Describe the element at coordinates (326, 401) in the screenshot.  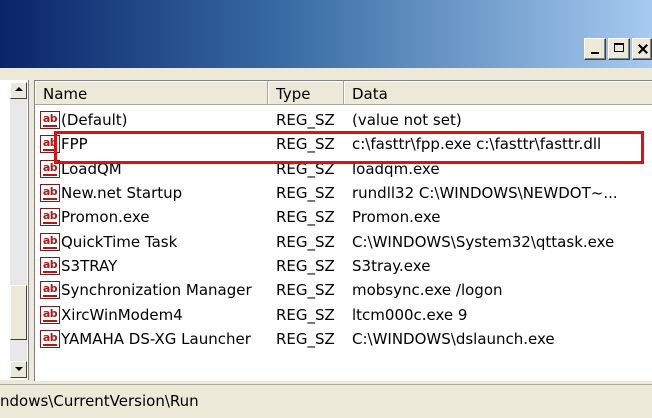
I see `status-bar: ndows\CurrentVersion\Run` at that location.